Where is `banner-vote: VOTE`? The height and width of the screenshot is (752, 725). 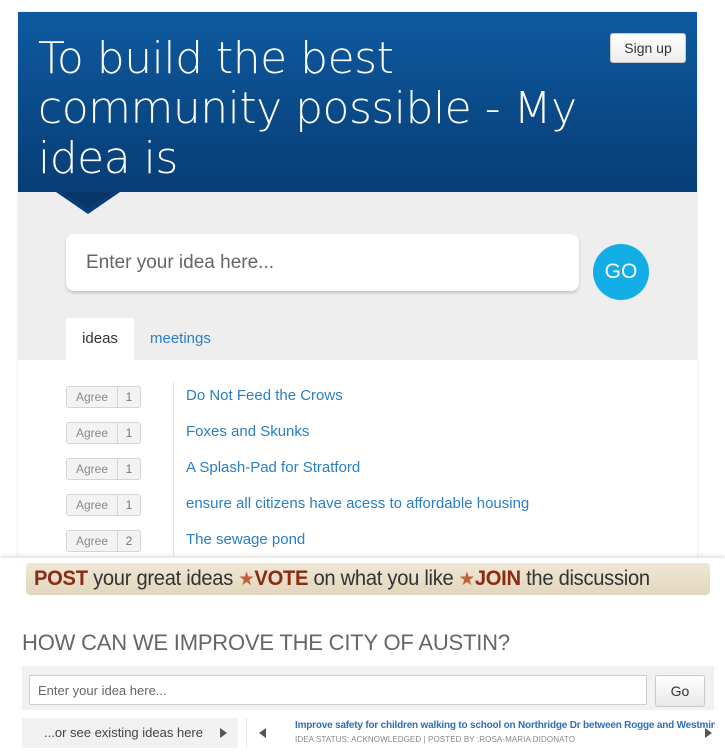 banner-vote: VOTE is located at coordinates (281, 578).